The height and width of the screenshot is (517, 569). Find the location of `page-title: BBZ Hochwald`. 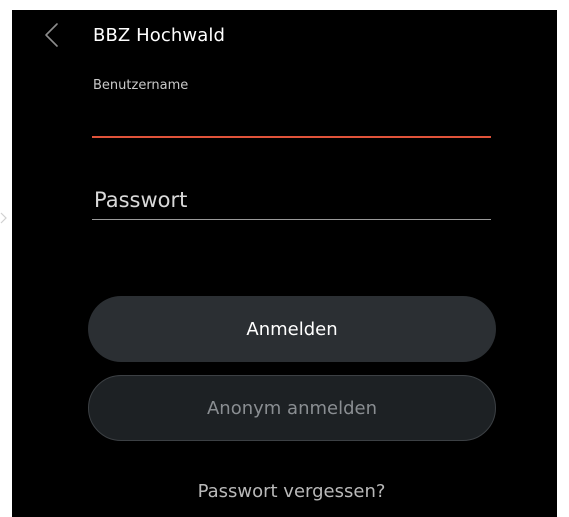

page-title: BBZ Hochwald is located at coordinates (159, 35).